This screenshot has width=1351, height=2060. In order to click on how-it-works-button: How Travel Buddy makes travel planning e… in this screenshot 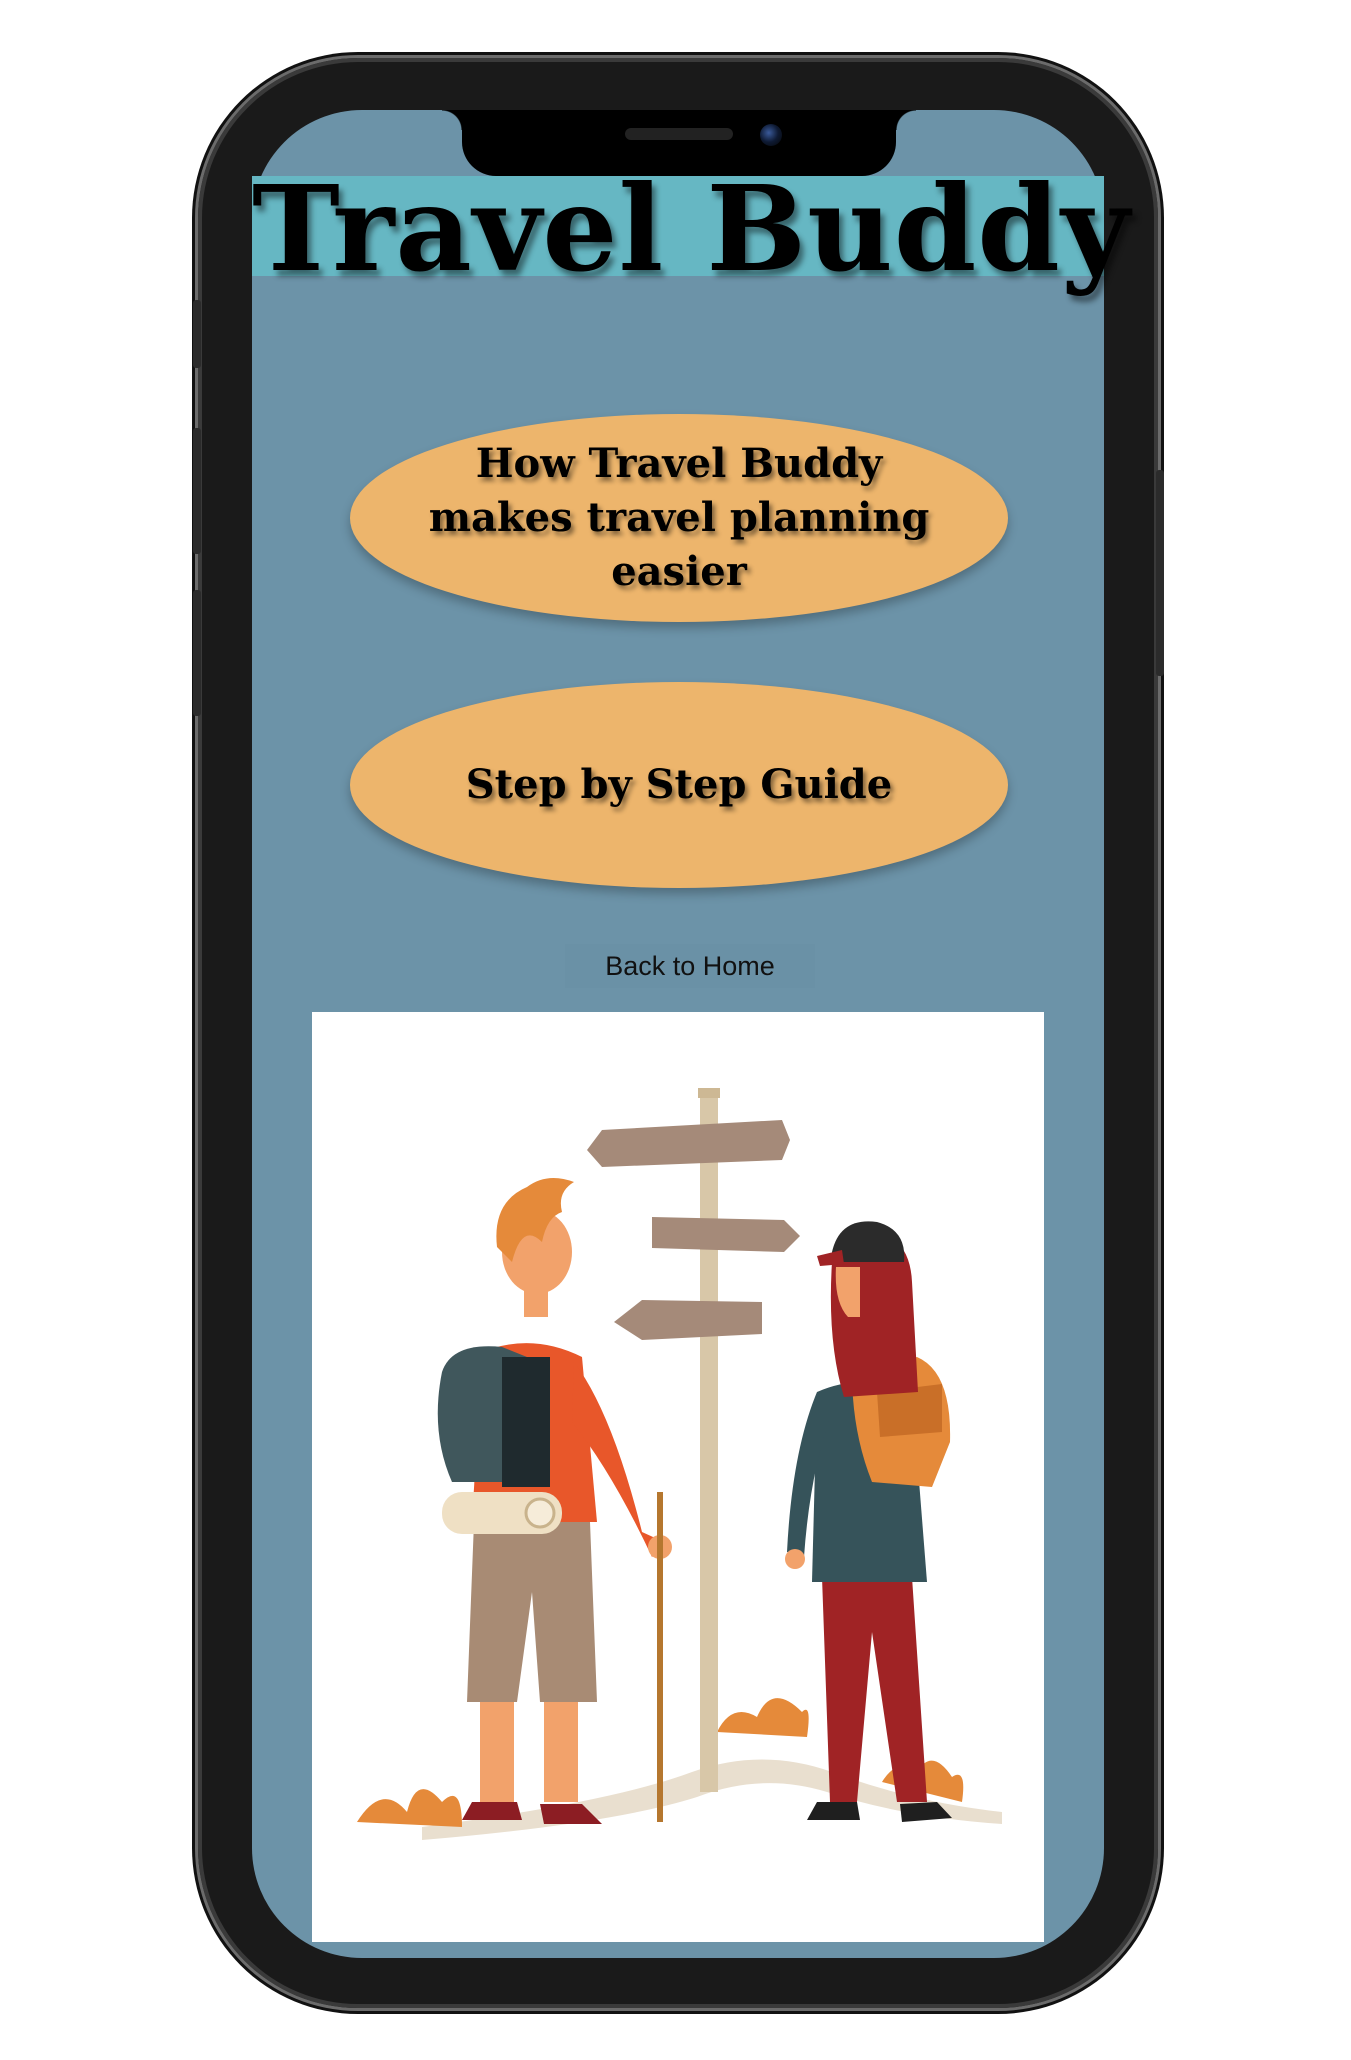, I will do `click(679, 518)`.